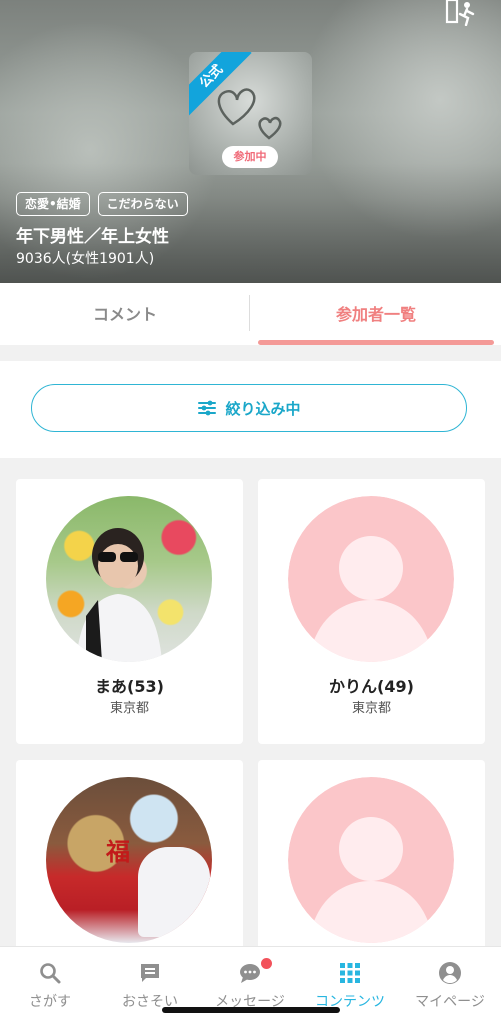 The height and width of the screenshot is (1025, 501). I want to click on message-icon, so click(250, 973).